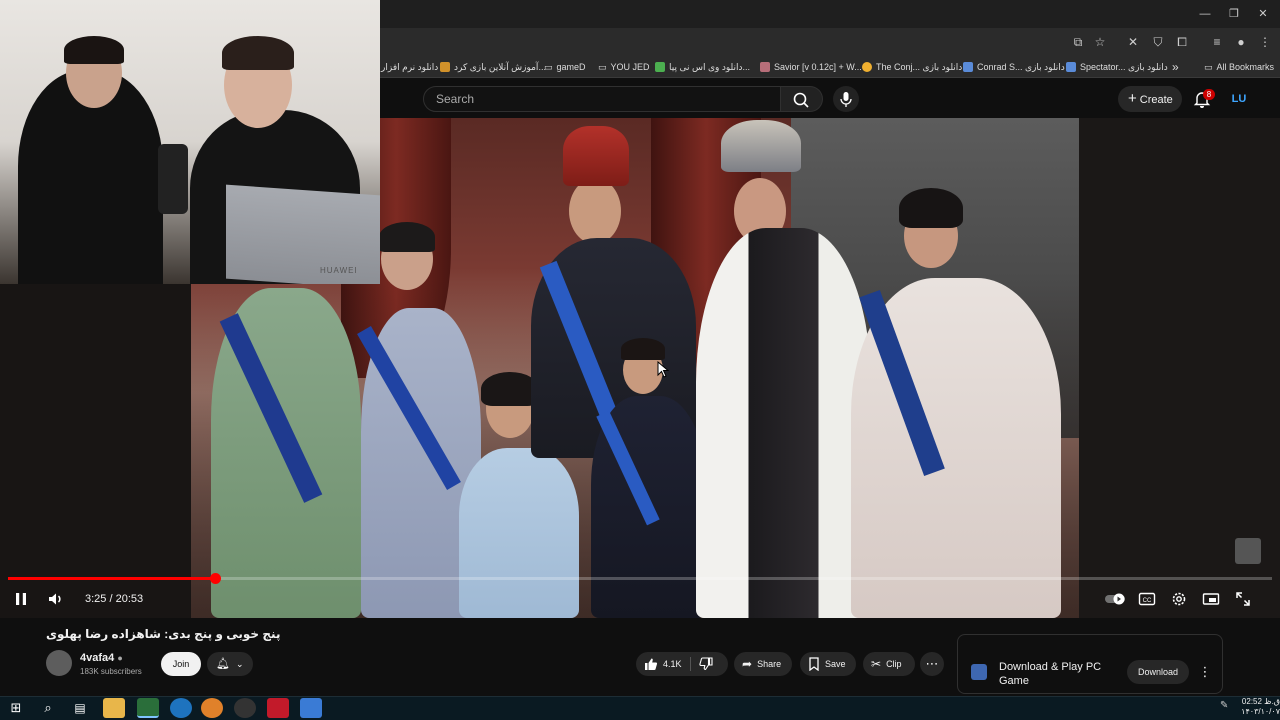  What do you see at coordinates (889, 664) in the screenshot?
I see `clip-button: ✂ Clip` at bounding box center [889, 664].